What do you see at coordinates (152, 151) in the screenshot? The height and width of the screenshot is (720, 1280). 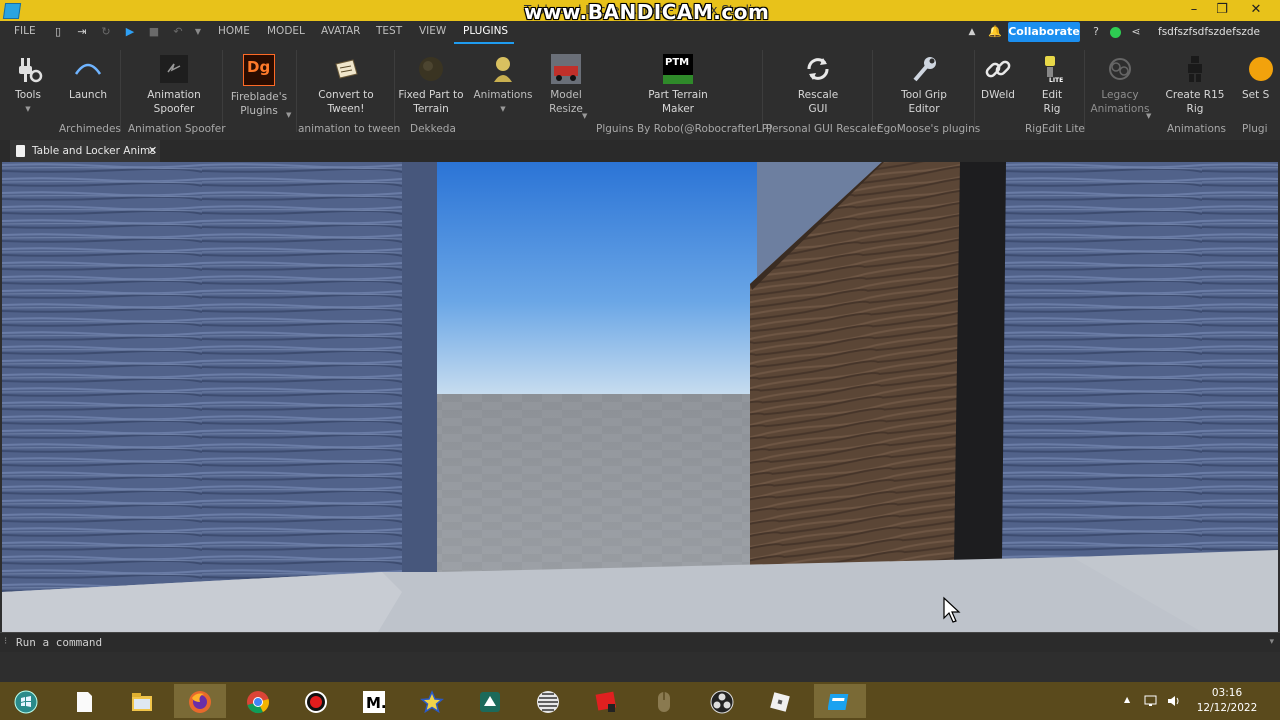 I see `close-tab-icon: ✕` at bounding box center [152, 151].